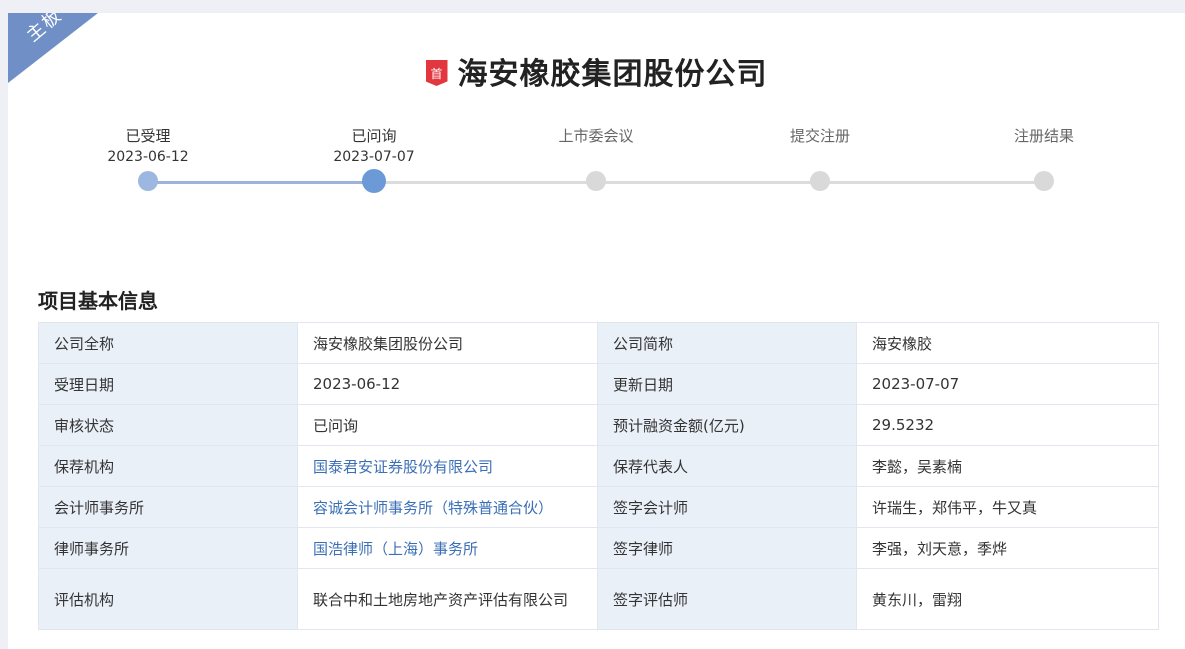 The width and height of the screenshot is (1185, 649). Describe the element at coordinates (727, 548) in the screenshot. I see `info-key: 签字律师` at that location.